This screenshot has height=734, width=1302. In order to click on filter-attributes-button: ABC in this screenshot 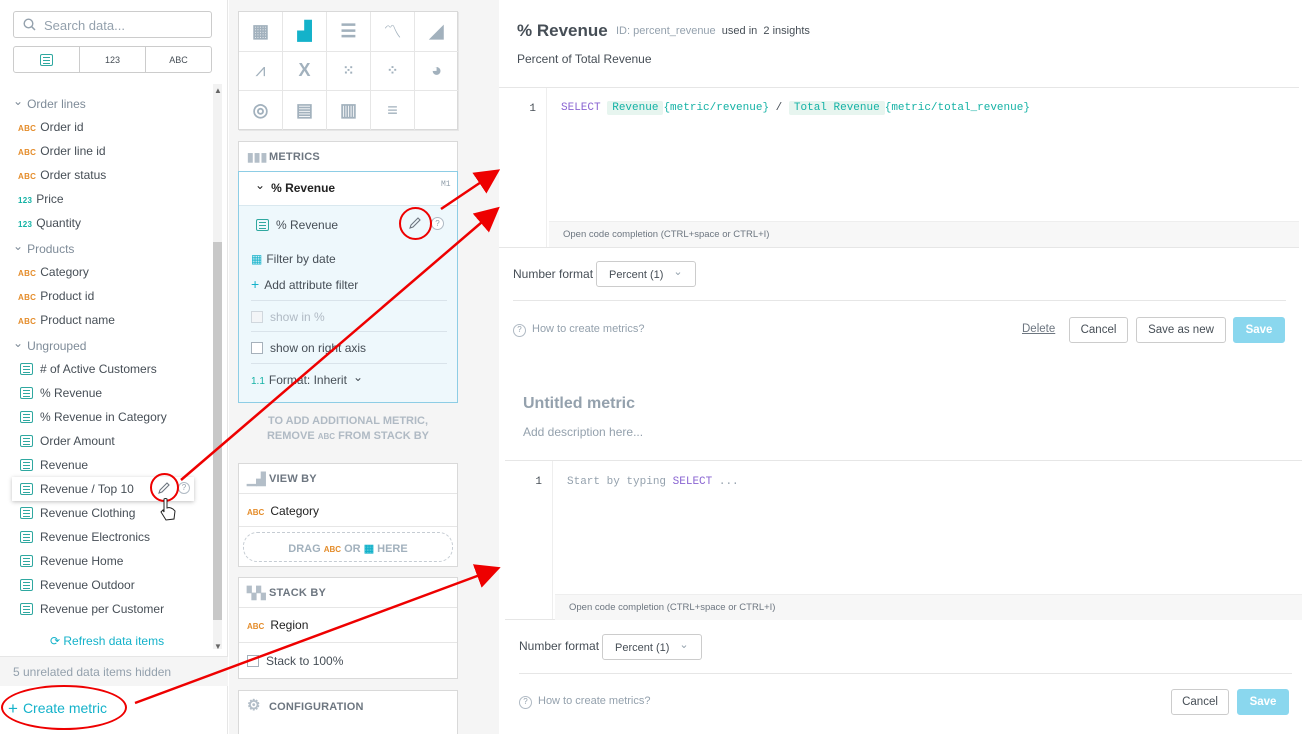, I will do `click(178, 59)`.